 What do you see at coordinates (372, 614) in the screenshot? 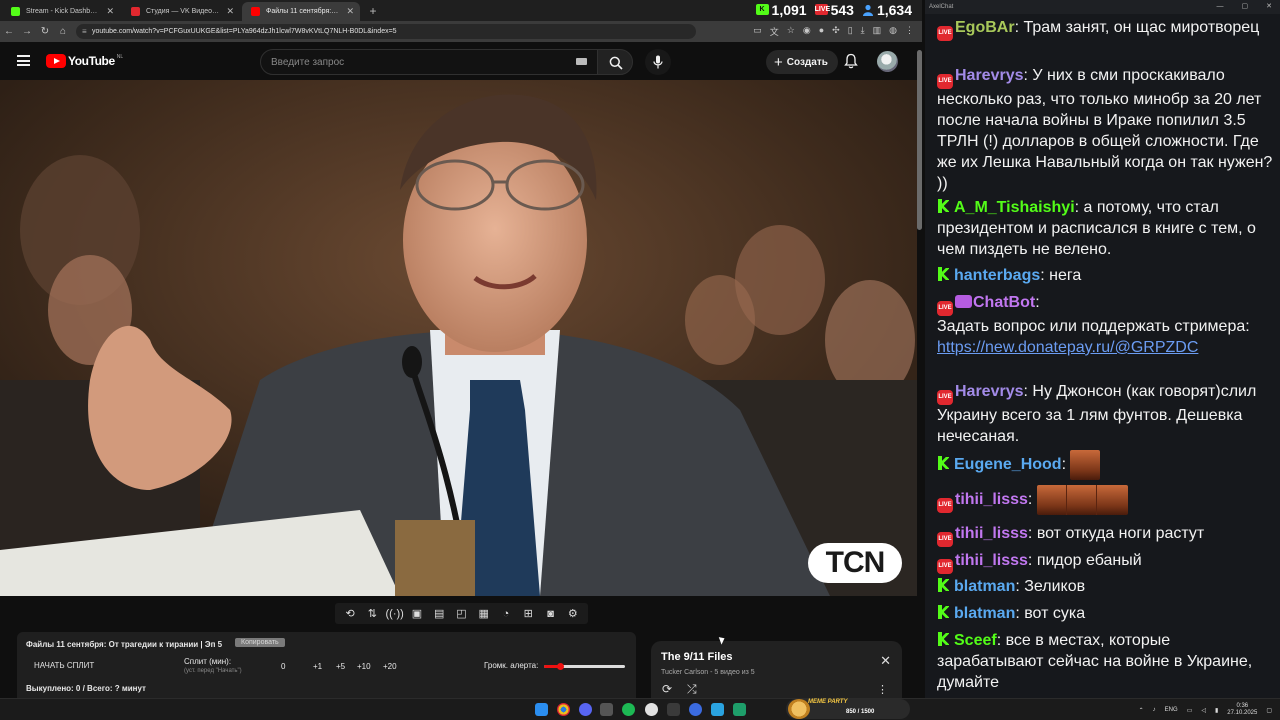
I see `sort-arrows-icon: ⇅` at bounding box center [372, 614].